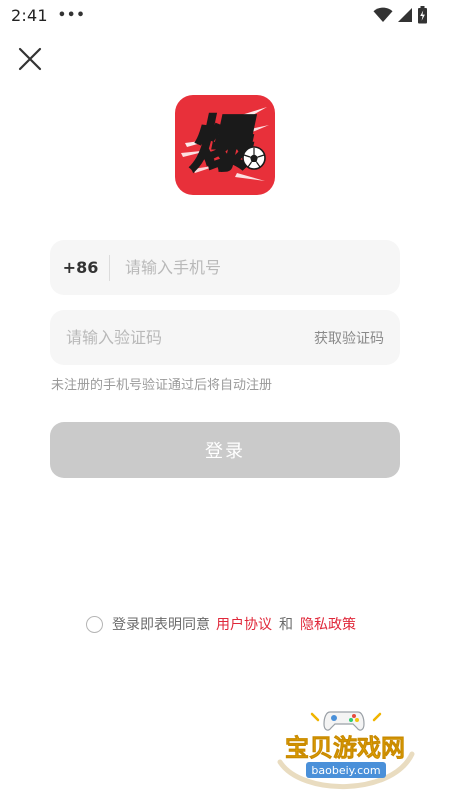  I want to click on close-icon, so click(30, 59).